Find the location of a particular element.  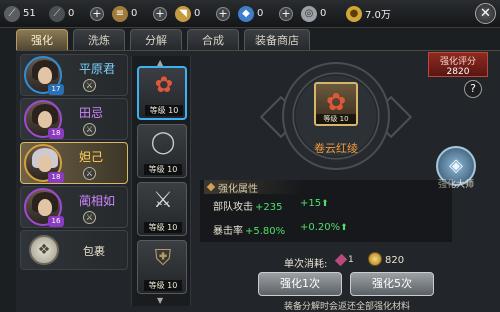

attributes-title-text: 强化属性 is located at coordinates (238, 189).